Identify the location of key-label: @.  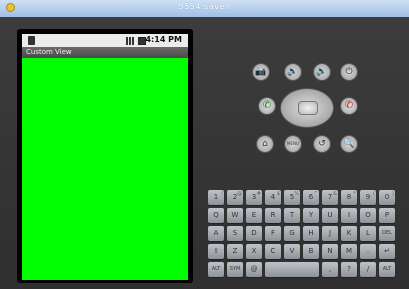
(254, 269).